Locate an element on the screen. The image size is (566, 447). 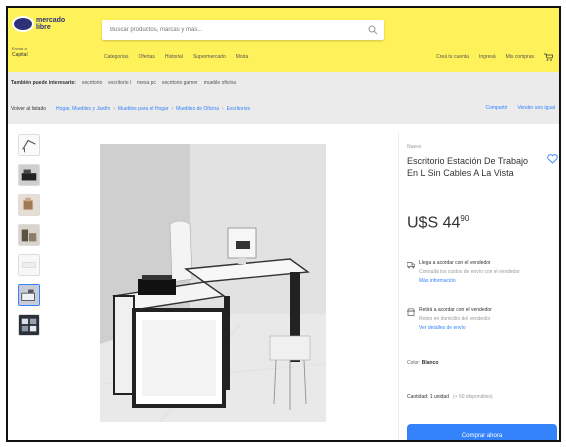
handshake-logo-icon is located at coordinates (23, 24).